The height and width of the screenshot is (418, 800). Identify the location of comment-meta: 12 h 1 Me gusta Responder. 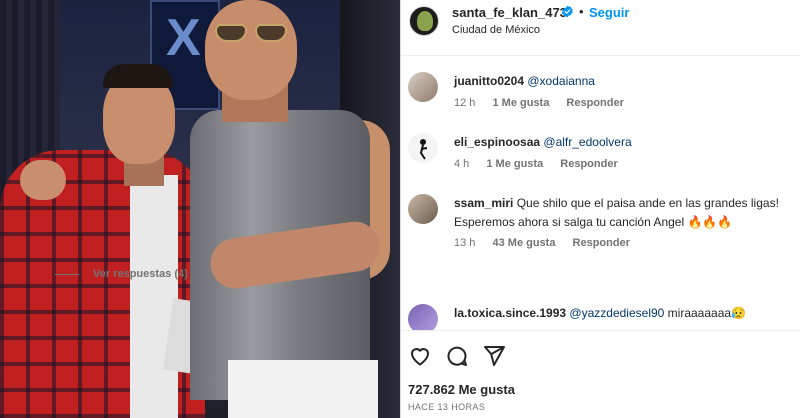
(546, 103).